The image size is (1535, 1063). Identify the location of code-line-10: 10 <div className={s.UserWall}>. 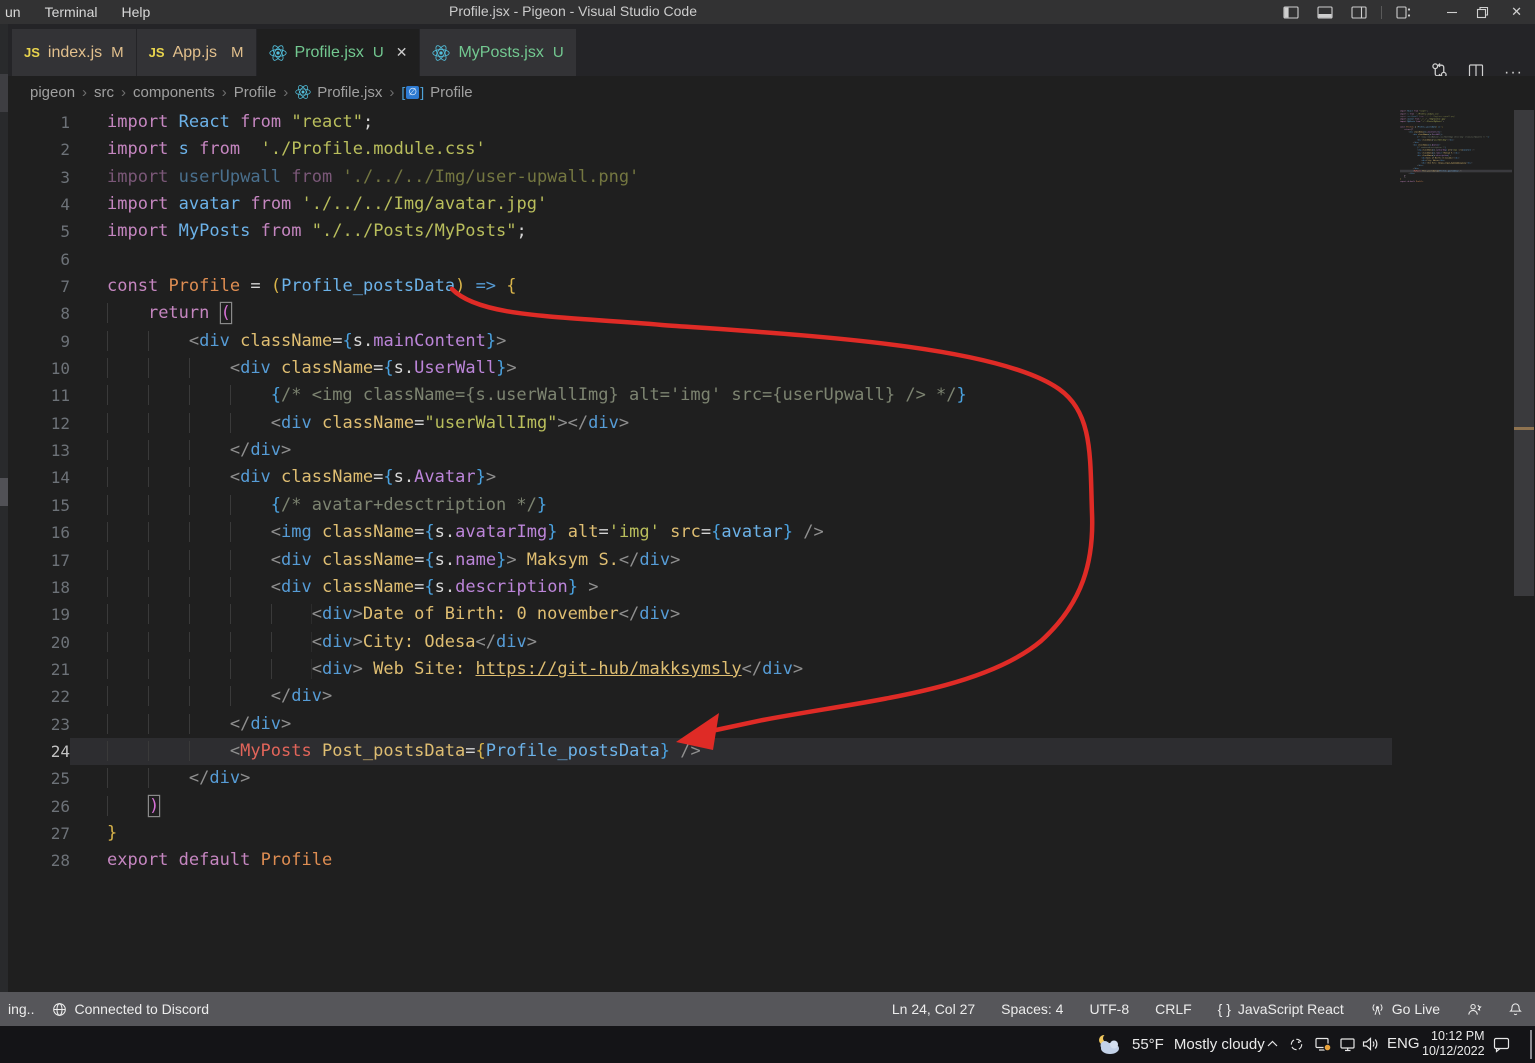
(700, 369).